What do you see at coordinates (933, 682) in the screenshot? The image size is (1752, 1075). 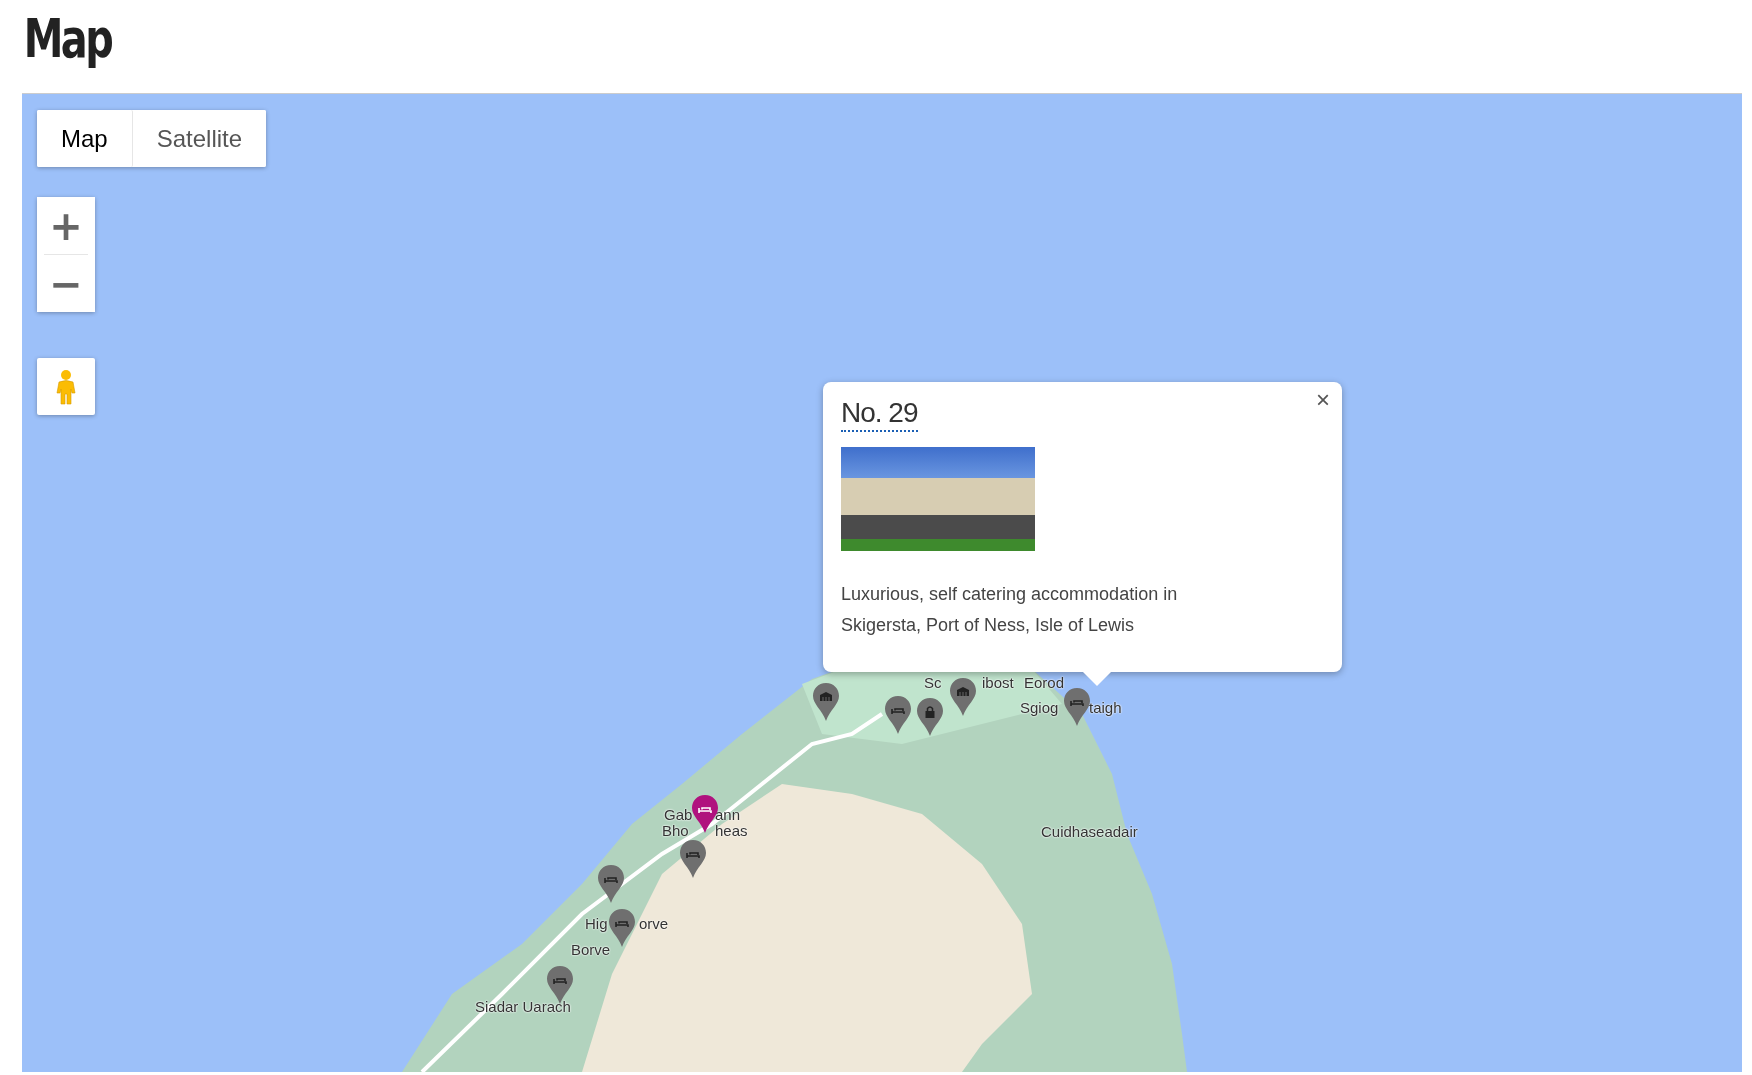 I see `place-label: Sc` at bounding box center [933, 682].